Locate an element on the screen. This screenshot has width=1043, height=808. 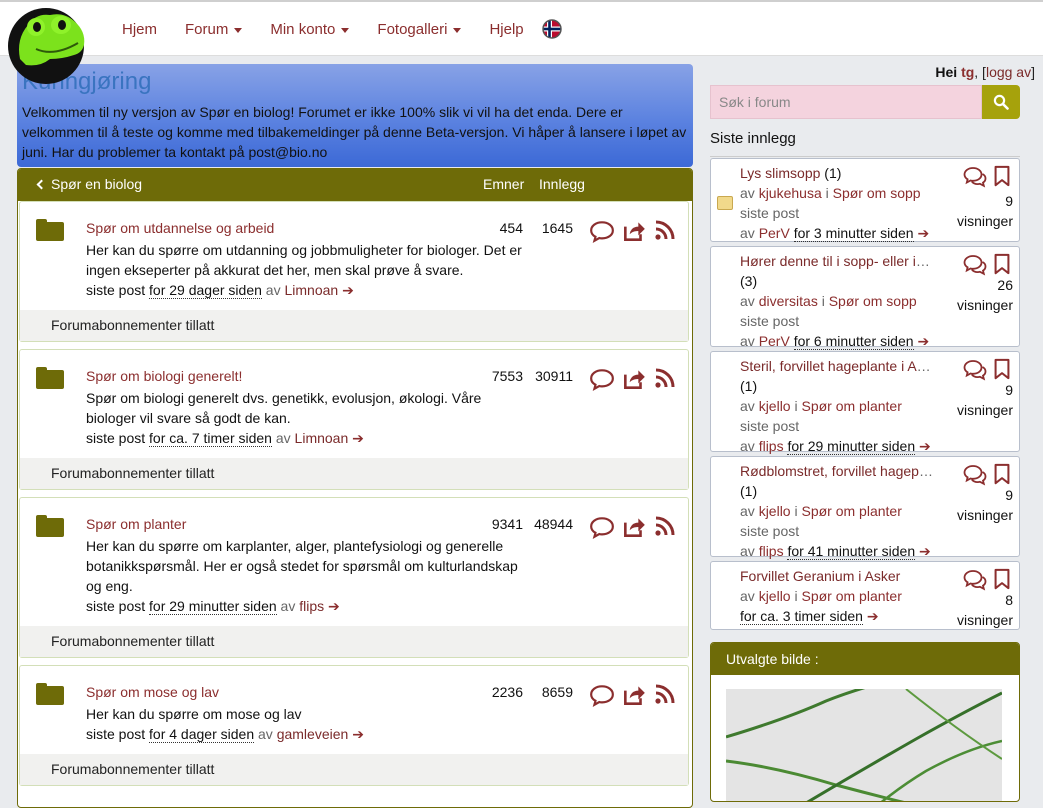
recent-post-author-row: av kjukehusa i Spør om sopp is located at coordinates (830, 193).